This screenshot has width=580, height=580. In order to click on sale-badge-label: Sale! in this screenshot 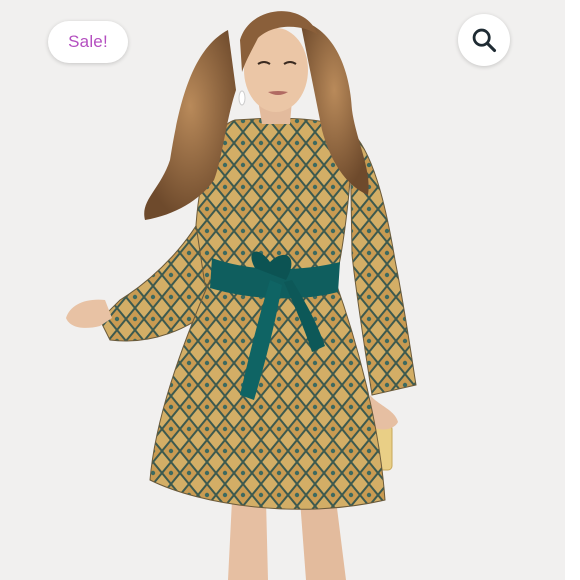, I will do `click(88, 41)`.